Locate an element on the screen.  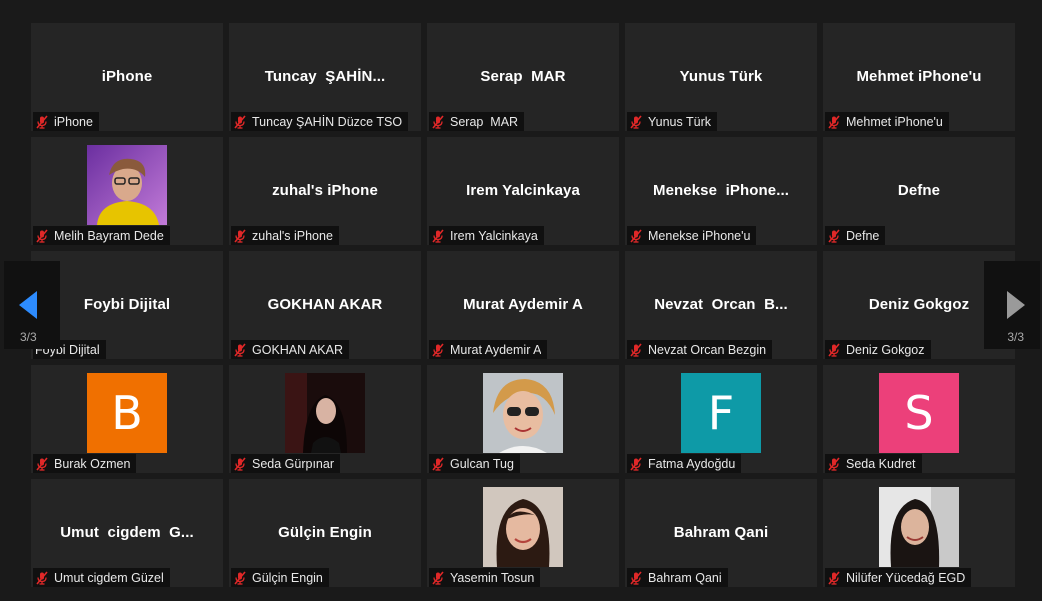
name-tag: Nilüfer Yücedağ EGD is located at coordinates (898, 577).